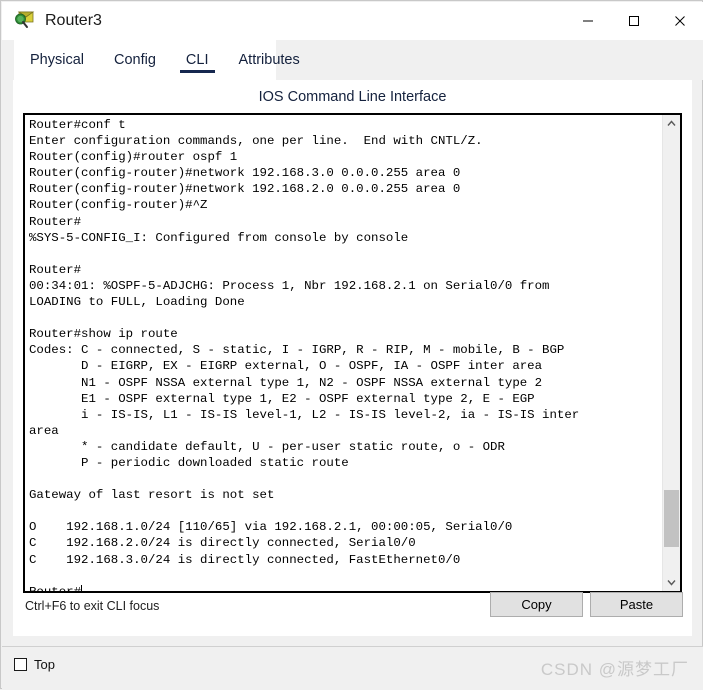  Describe the element at coordinates (269, 60) in the screenshot. I see `tab-attributes: Attributes` at that location.